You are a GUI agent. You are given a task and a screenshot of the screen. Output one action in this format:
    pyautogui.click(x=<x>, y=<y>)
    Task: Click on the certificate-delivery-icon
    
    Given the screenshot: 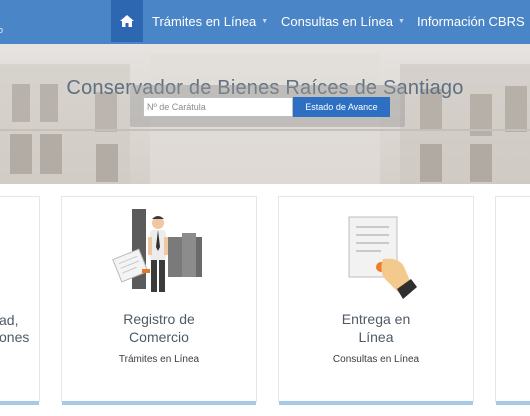 What is the action you would take?
    pyautogui.click(x=382, y=257)
    